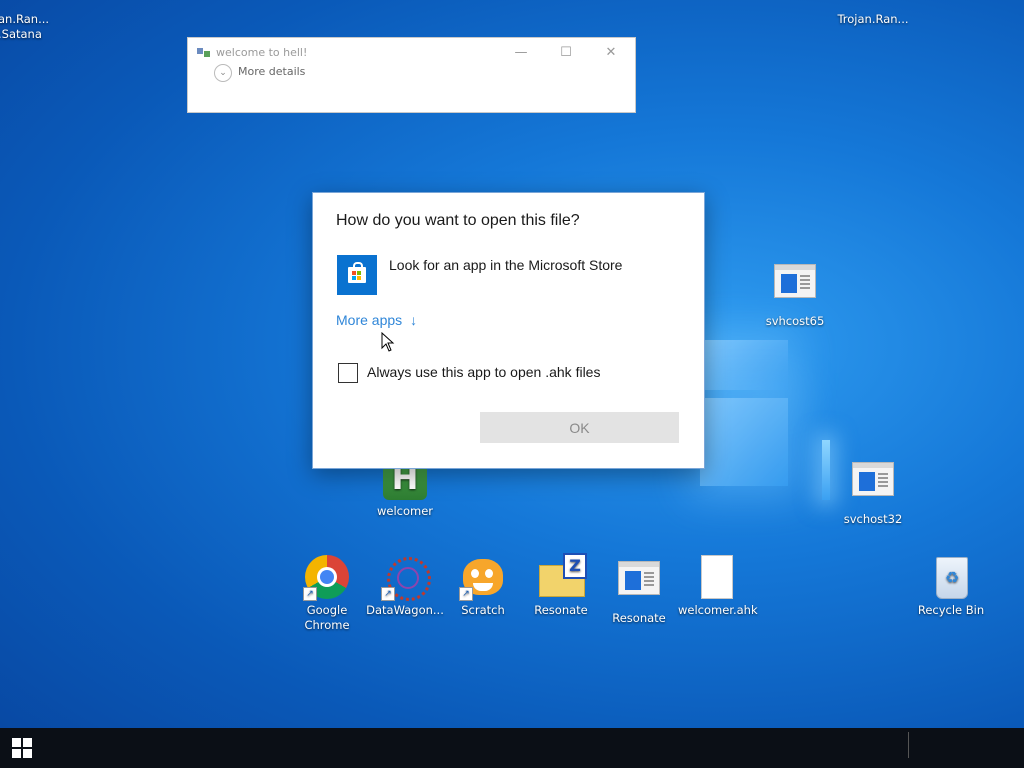  What do you see at coordinates (566, 54) in the screenshot?
I see `maximize-button: ☐` at bounding box center [566, 54].